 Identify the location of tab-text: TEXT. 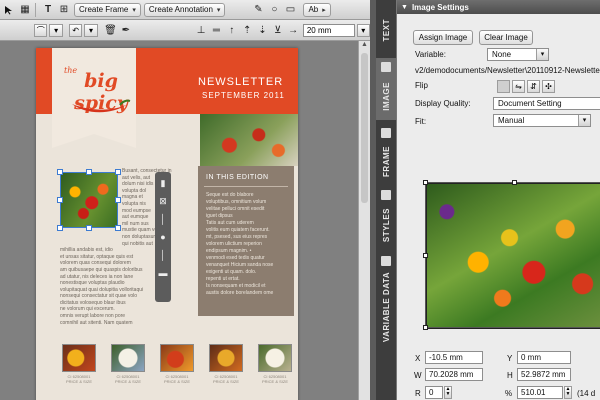
(386, 30).